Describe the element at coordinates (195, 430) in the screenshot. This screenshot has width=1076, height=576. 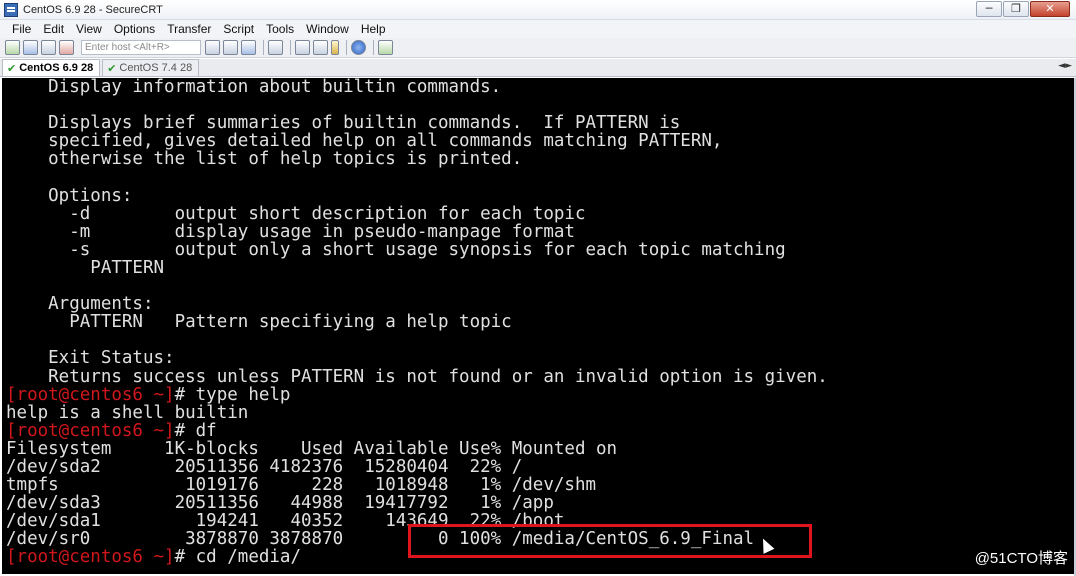
I see `terminal-text: # df` at that location.